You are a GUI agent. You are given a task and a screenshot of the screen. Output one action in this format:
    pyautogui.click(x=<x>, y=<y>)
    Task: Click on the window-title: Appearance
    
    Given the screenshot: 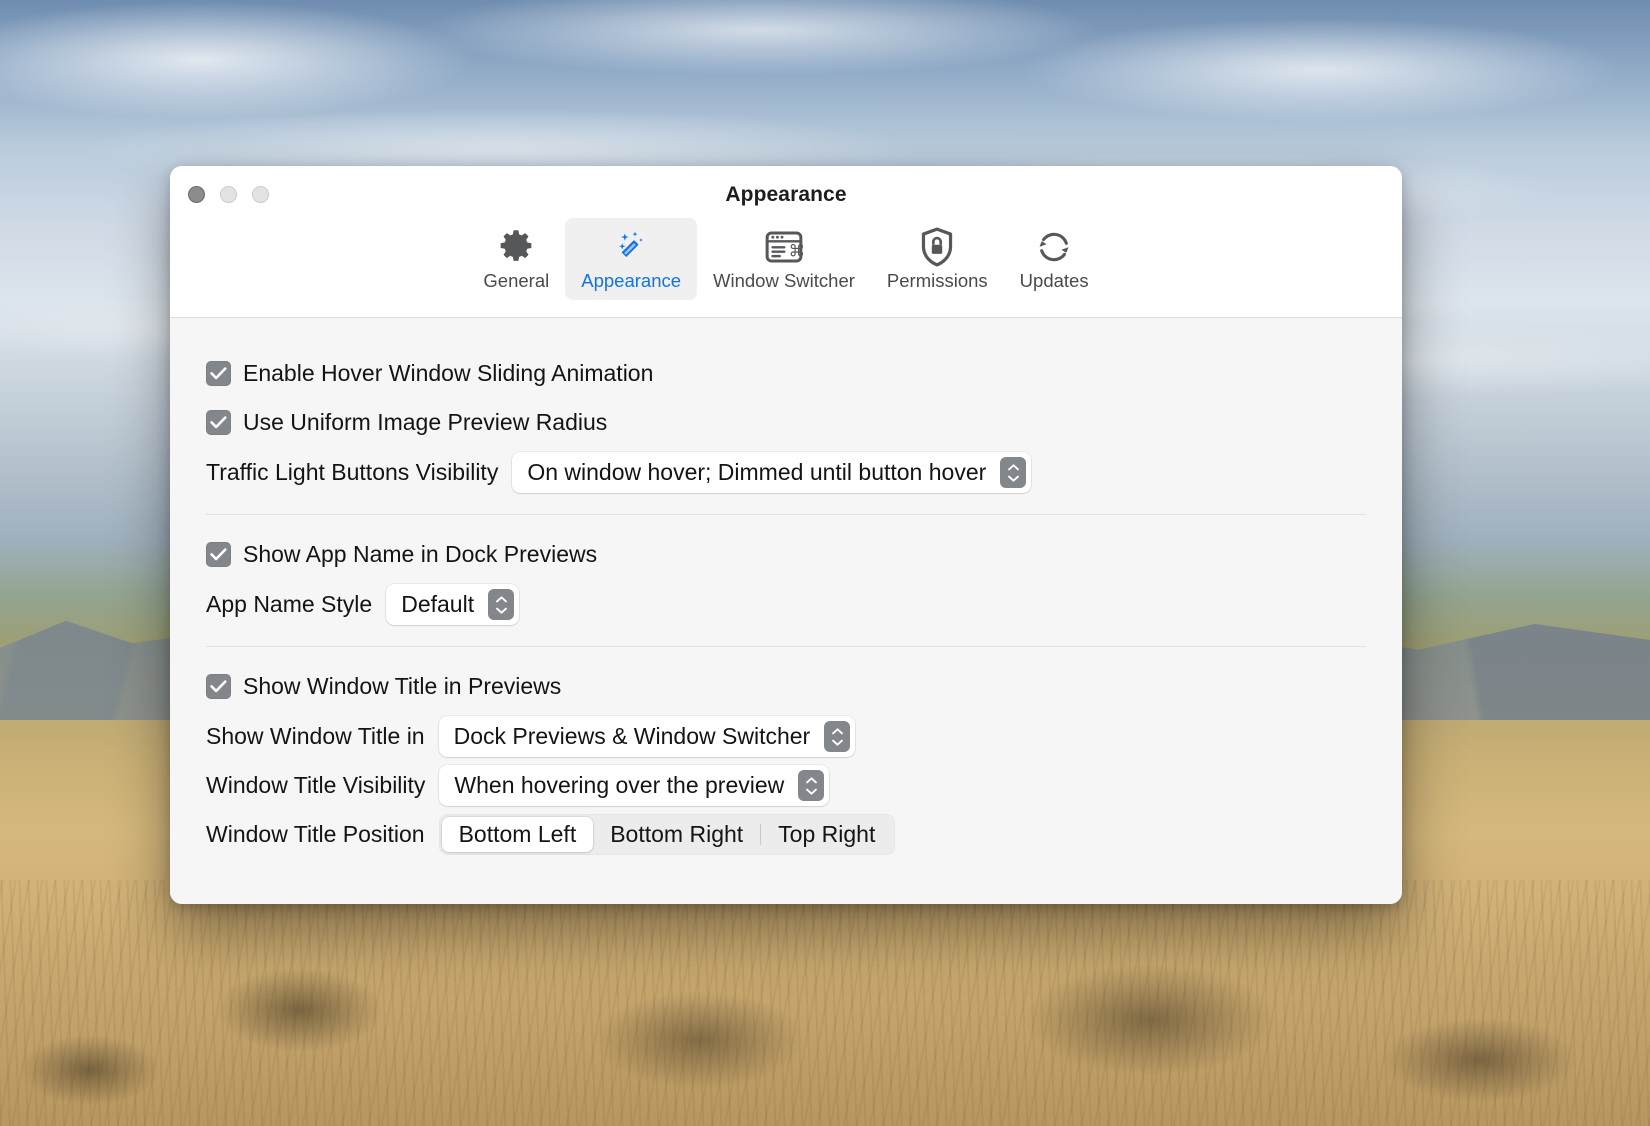 What is the action you would take?
    pyautogui.click(x=786, y=194)
    